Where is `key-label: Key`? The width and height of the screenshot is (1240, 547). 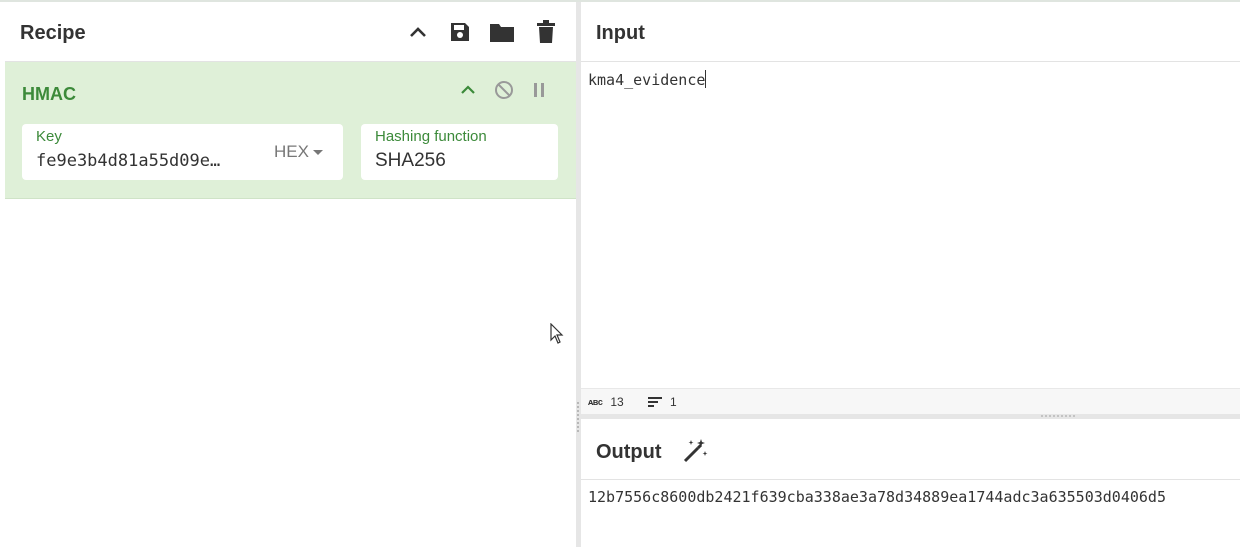 key-label: Key is located at coordinates (49, 136).